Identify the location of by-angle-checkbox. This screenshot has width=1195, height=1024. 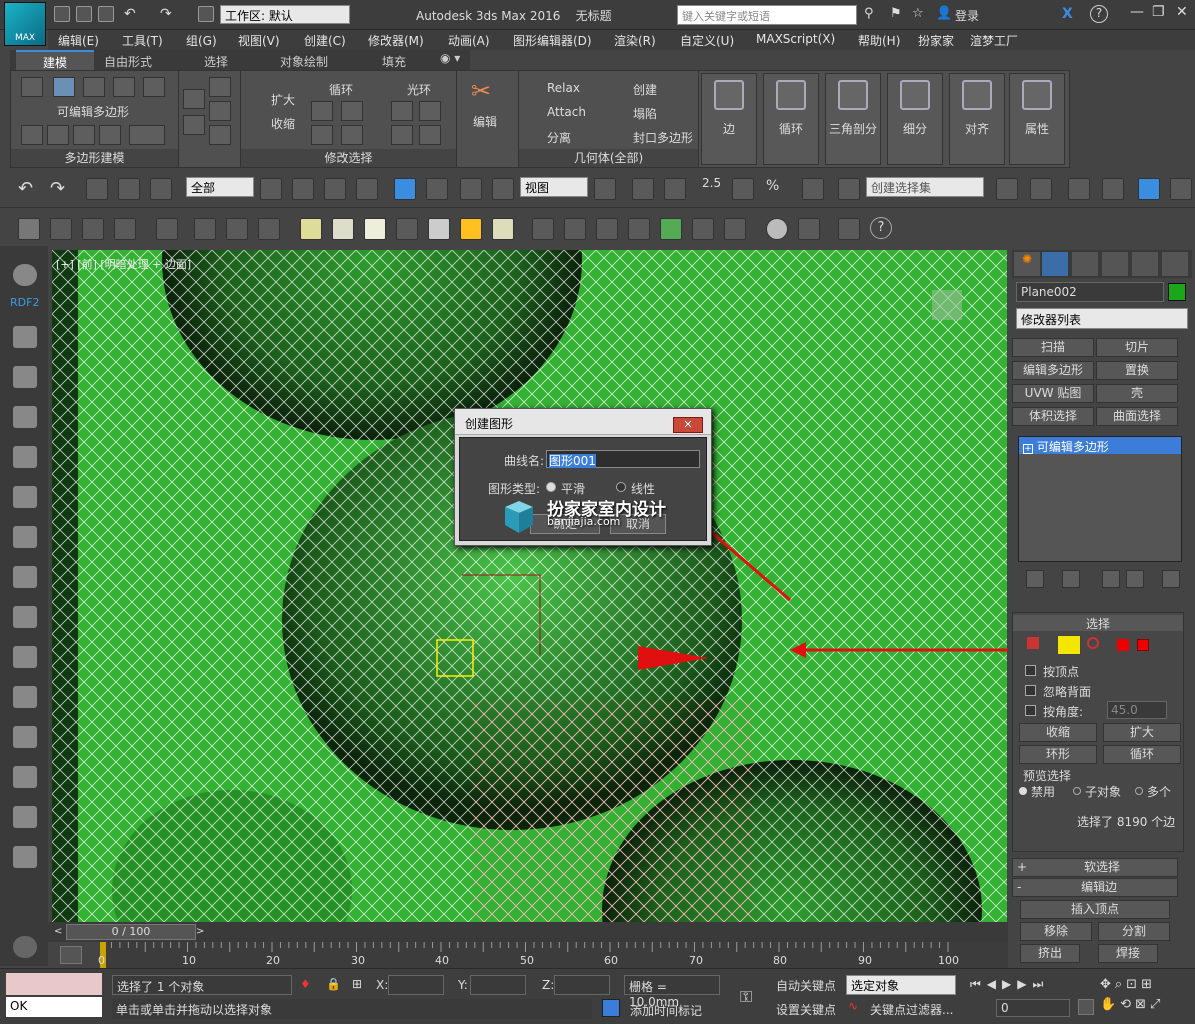
(1030, 710).